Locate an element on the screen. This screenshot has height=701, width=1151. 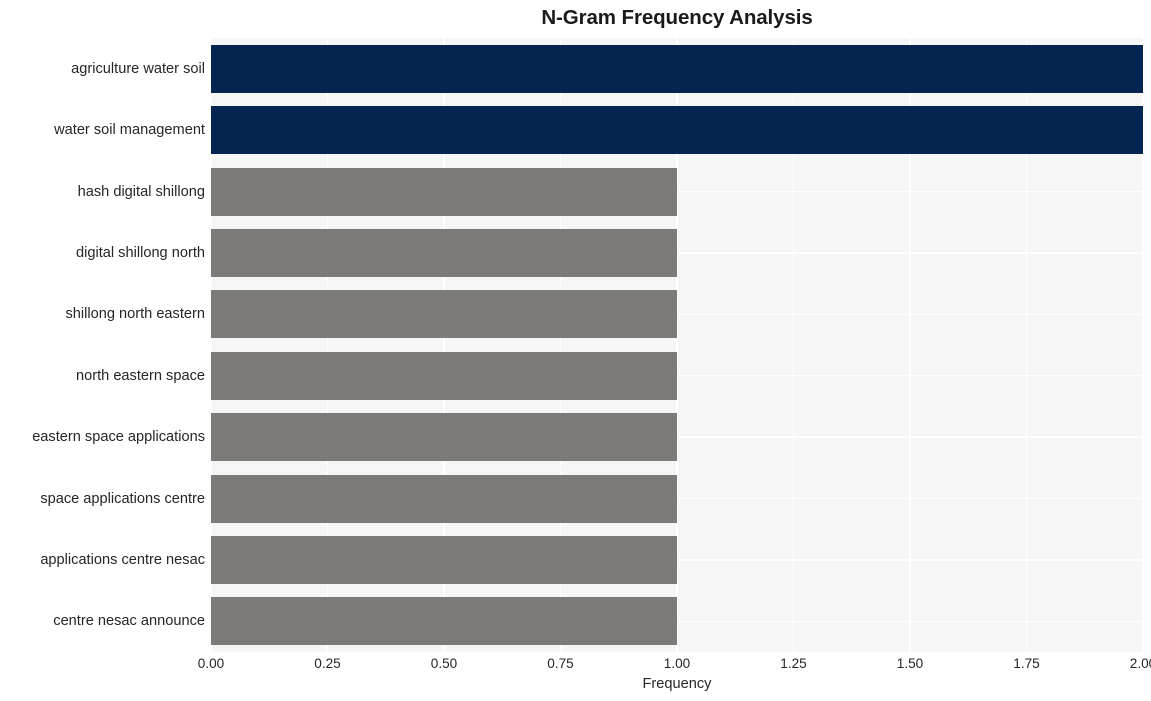
y-tick-label: centre nesac announce is located at coordinates (129, 621).